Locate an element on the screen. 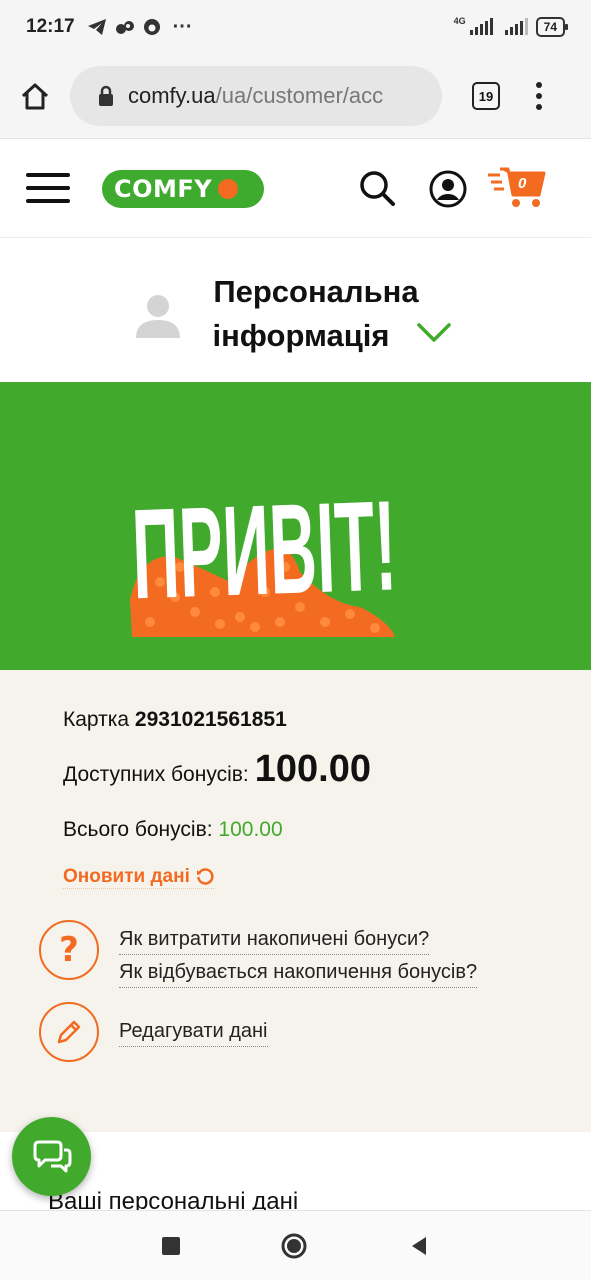 This screenshot has width=591, height=1280. personal-info-title-line1: Персональна is located at coordinates (316, 291).